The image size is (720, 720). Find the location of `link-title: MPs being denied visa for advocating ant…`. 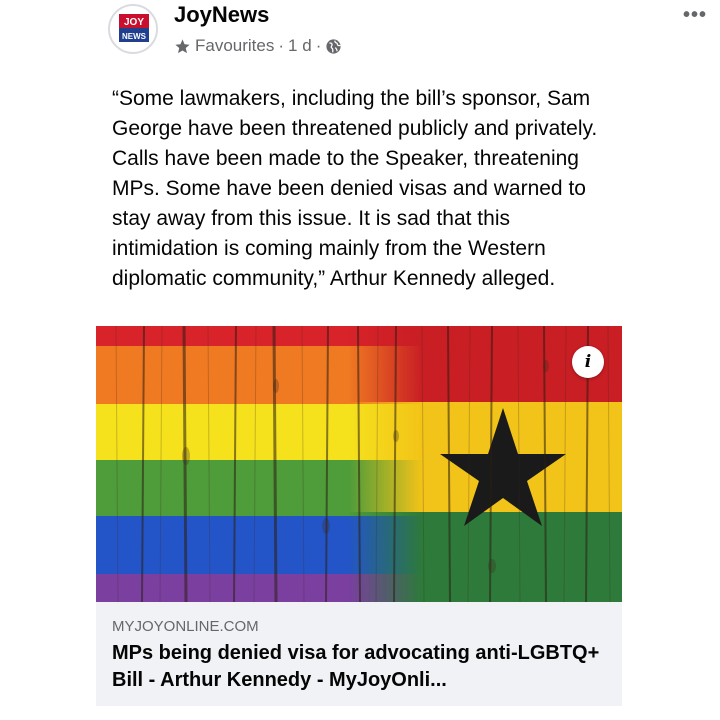

link-title: MPs being denied visa for advocating ant… is located at coordinates (362, 667).